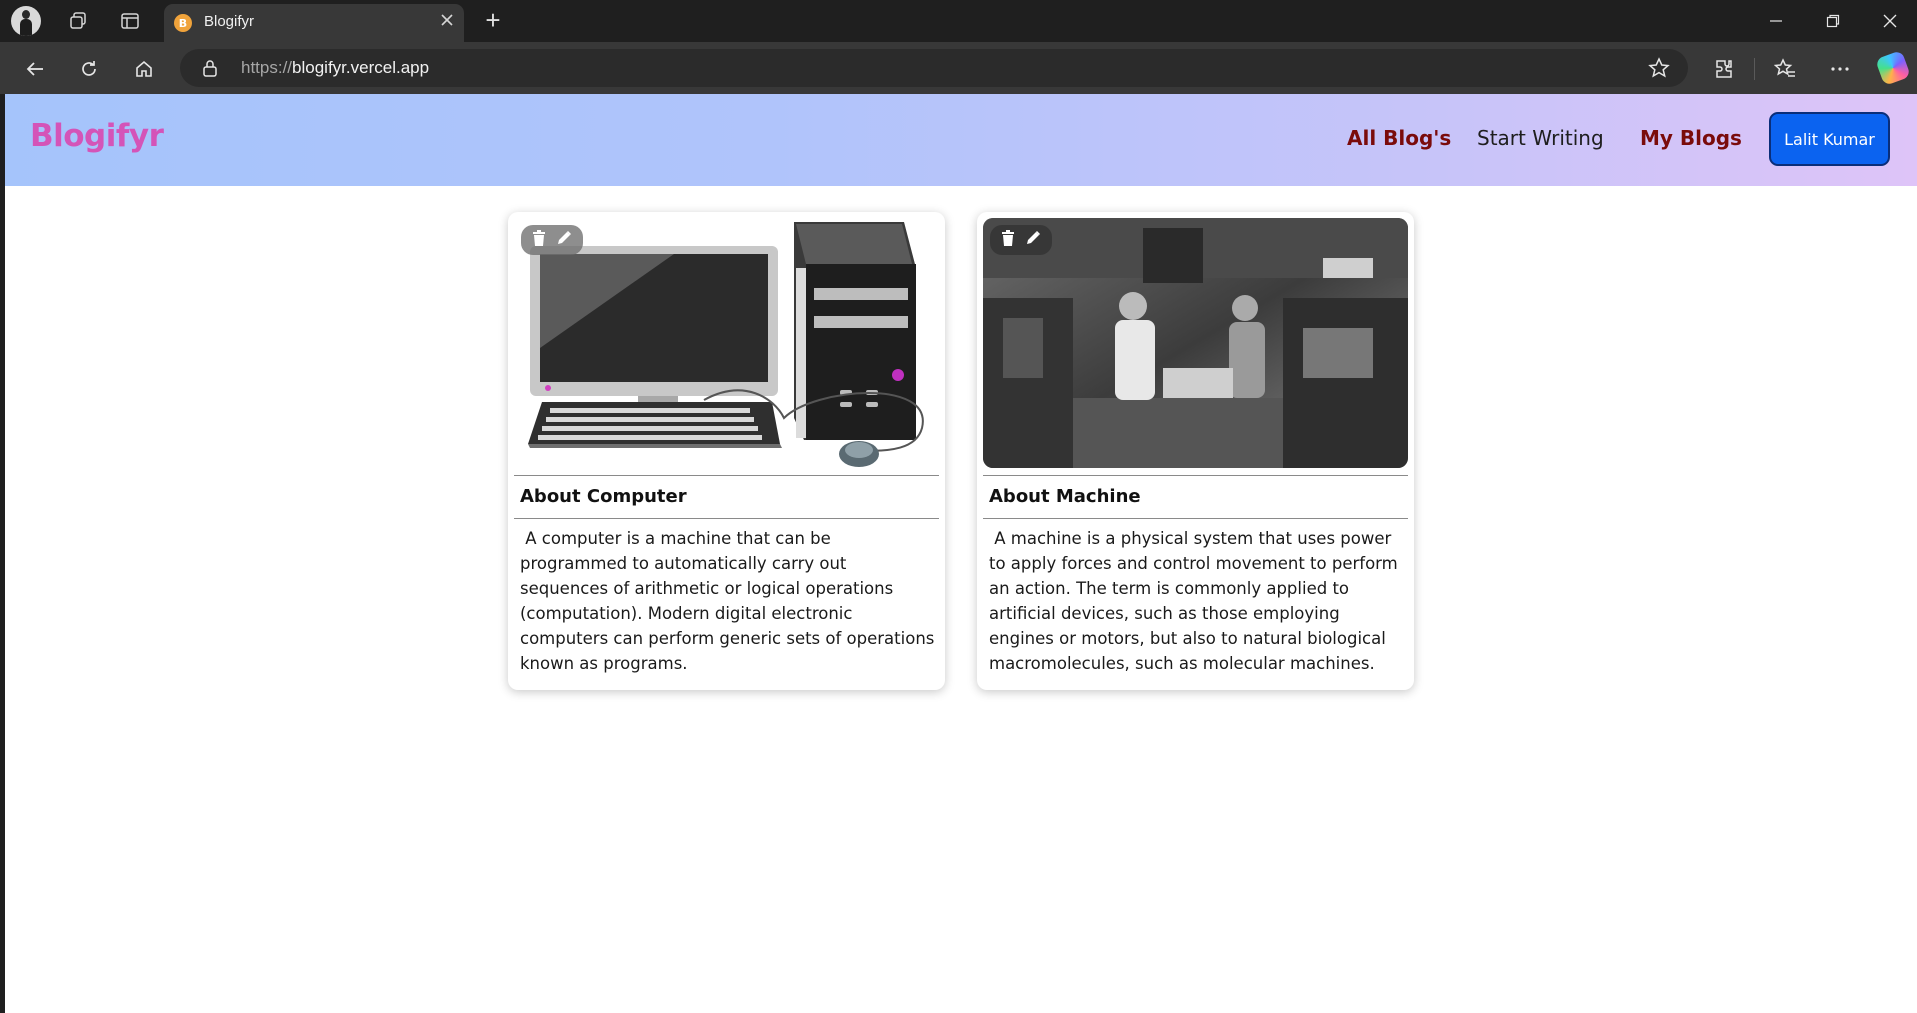 The width and height of the screenshot is (1917, 1013). What do you see at coordinates (89, 69) in the screenshot?
I see `refresh-icon` at bounding box center [89, 69].